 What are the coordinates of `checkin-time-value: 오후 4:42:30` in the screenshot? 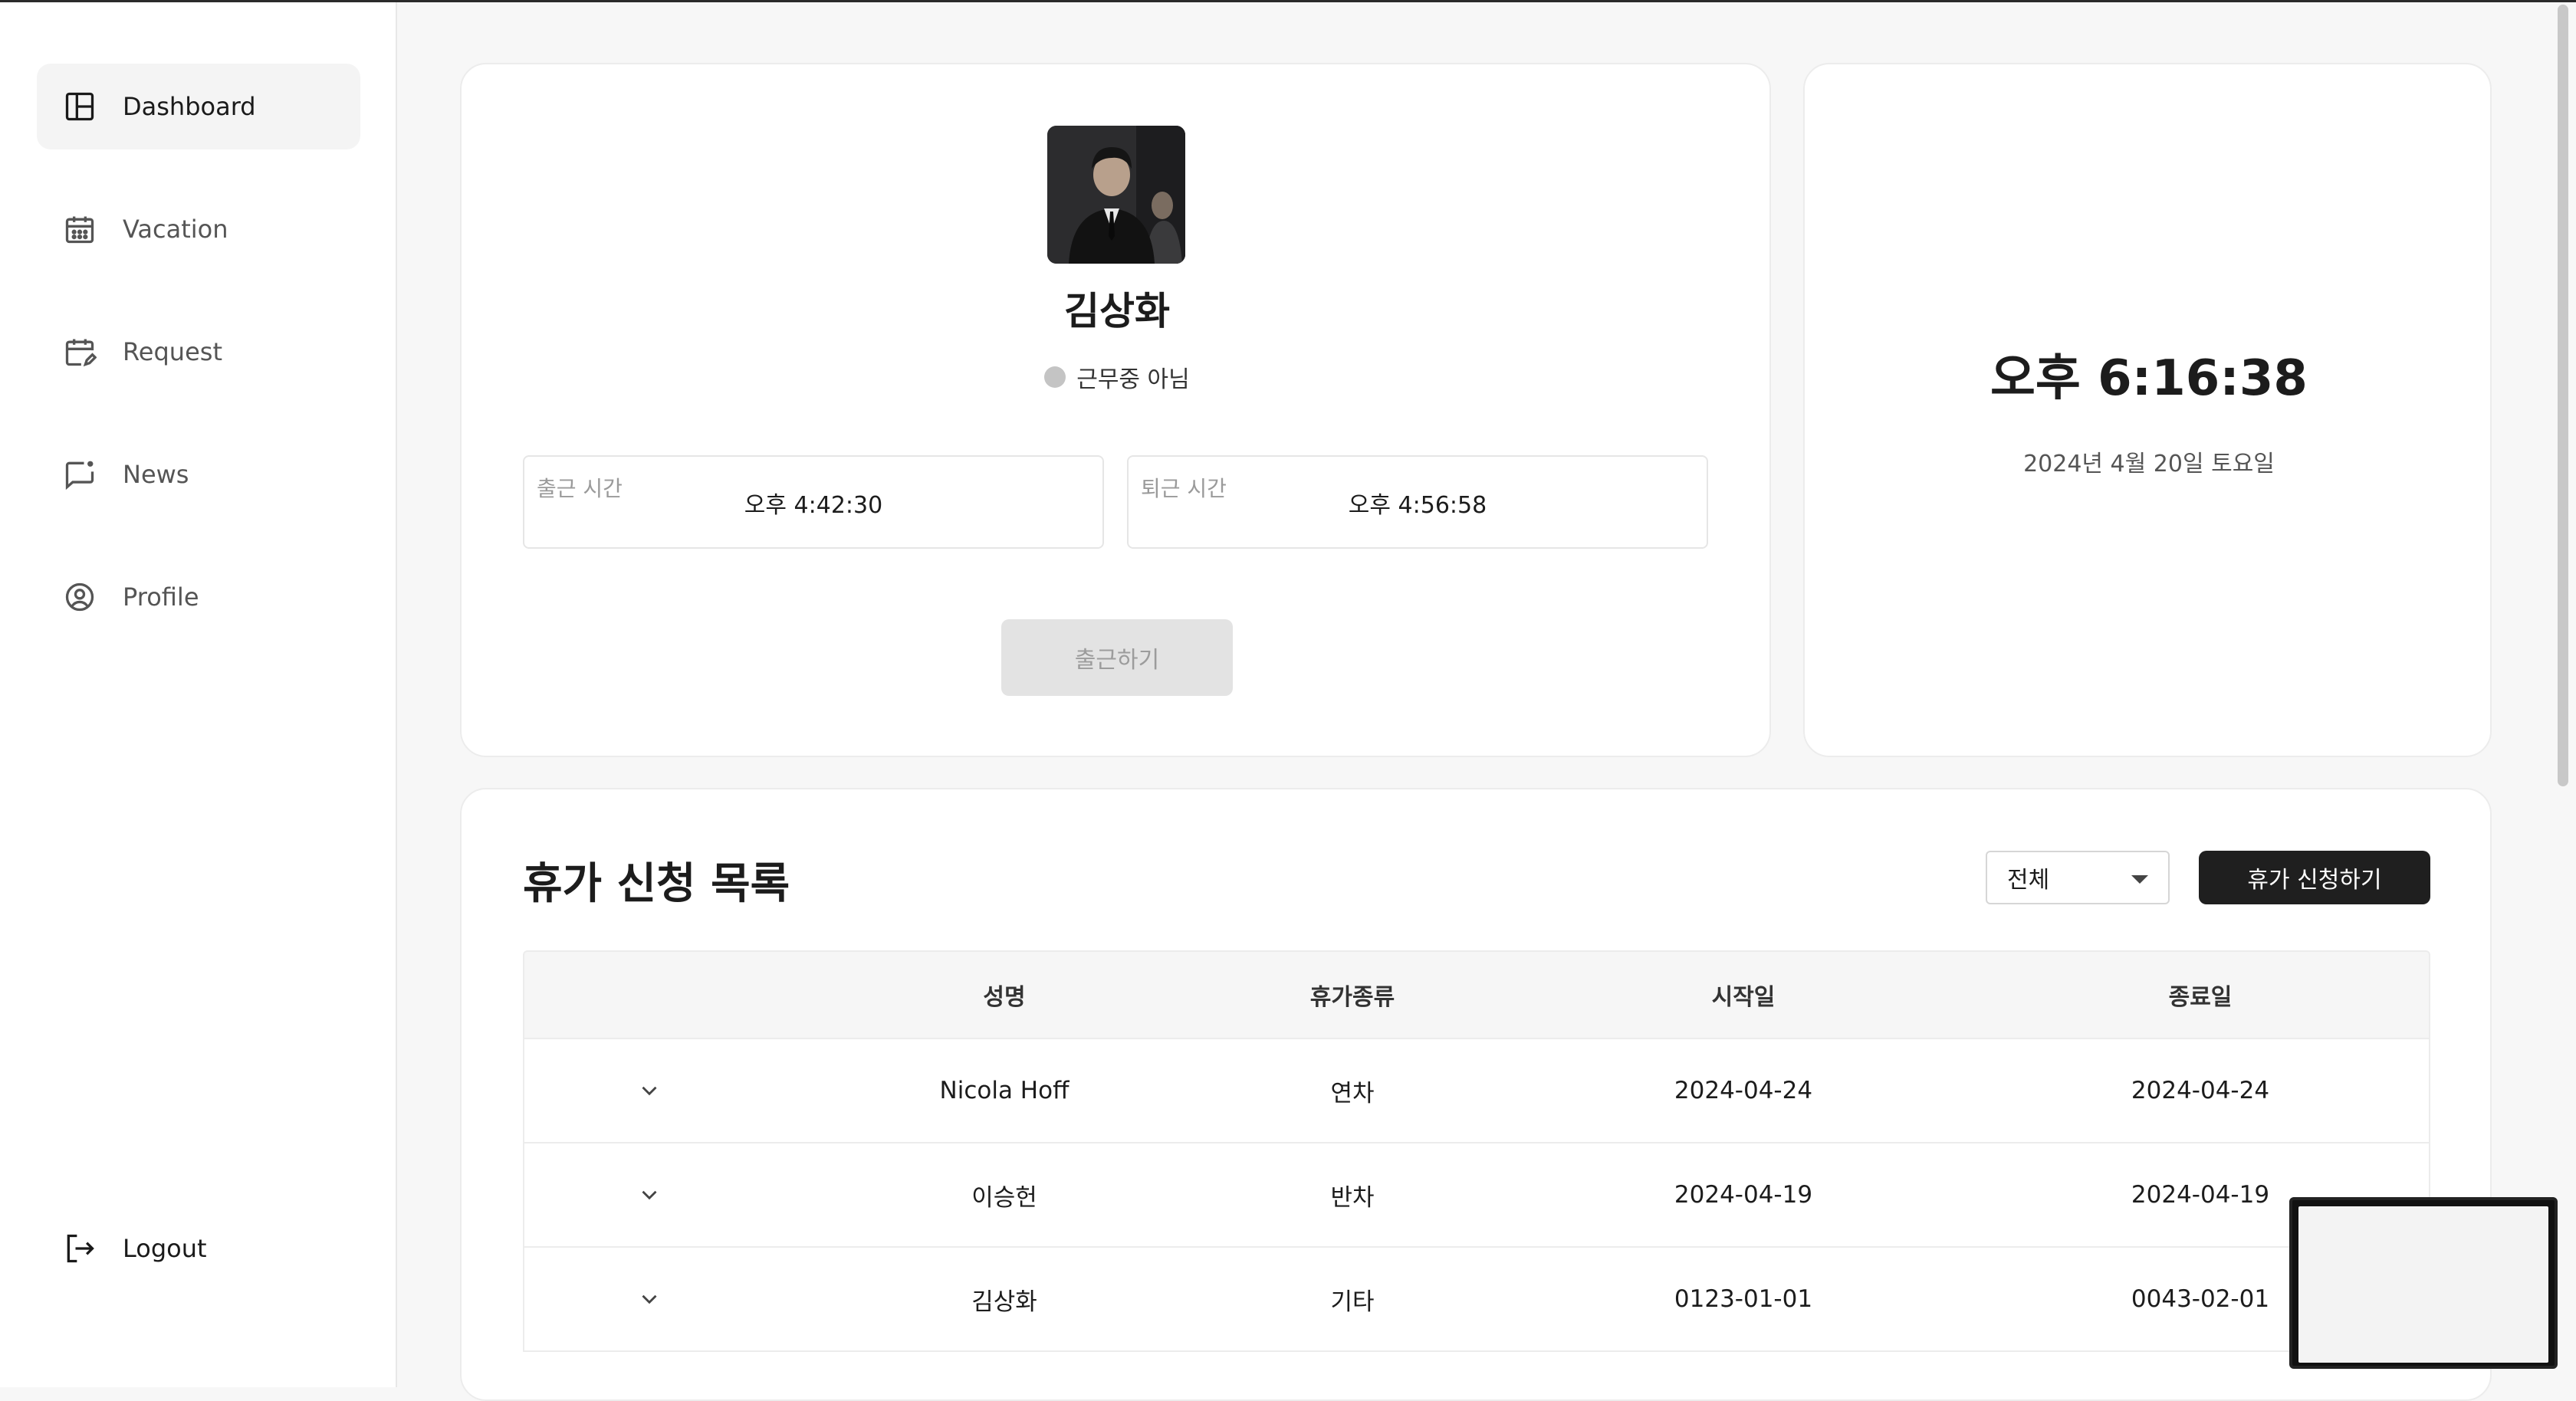 It's located at (814, 505).